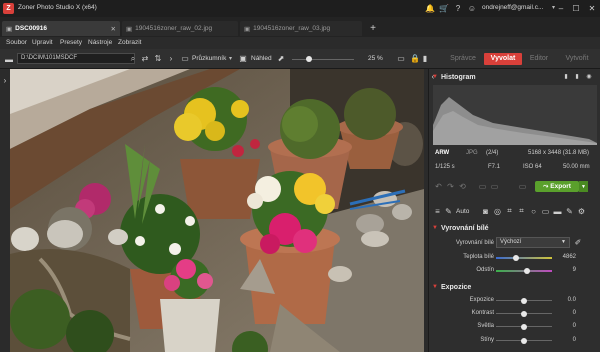 The height and width of the screenshot is (352, 600). What do you see at coordinates (576, 8) in the screenshot?
I see `maximize-icon: ☐` at bounding box center [576, 8].